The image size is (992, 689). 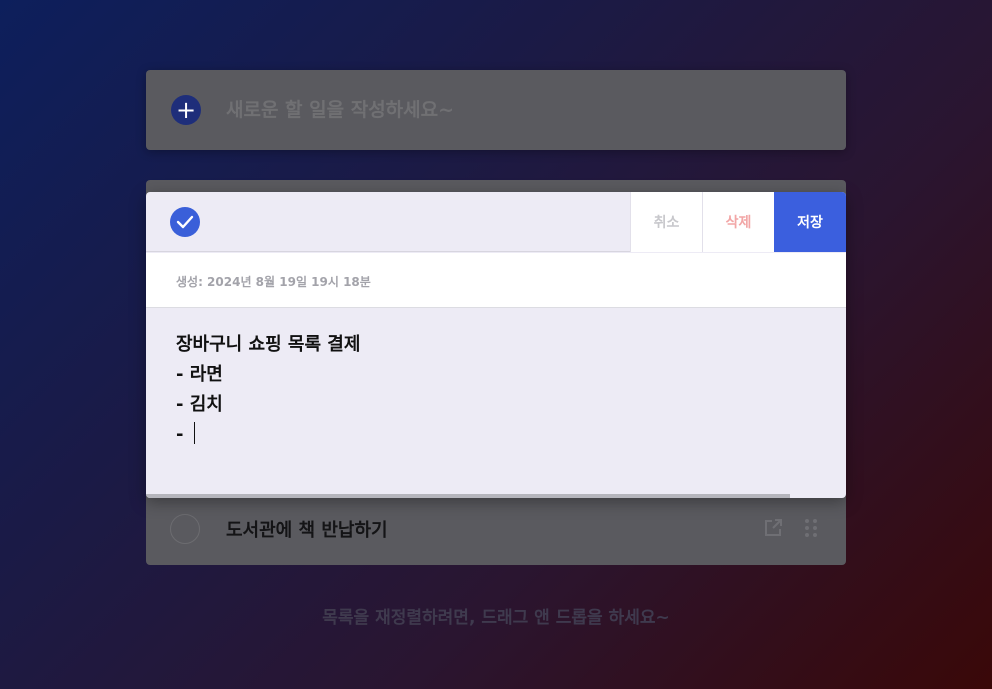 I want to click on horizontal-scrollbar, so click(x=468, y=496).